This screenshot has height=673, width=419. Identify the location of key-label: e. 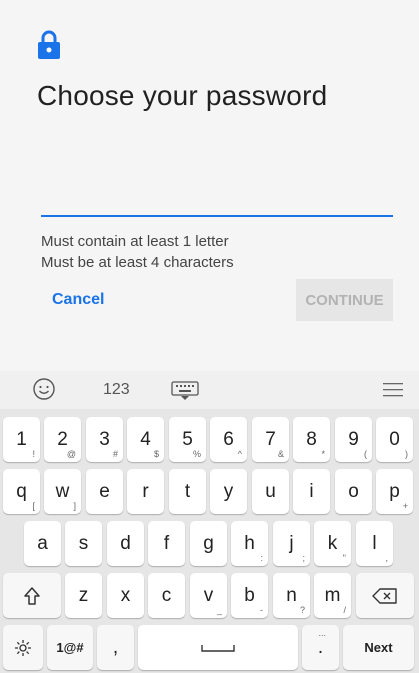
(104, 491).